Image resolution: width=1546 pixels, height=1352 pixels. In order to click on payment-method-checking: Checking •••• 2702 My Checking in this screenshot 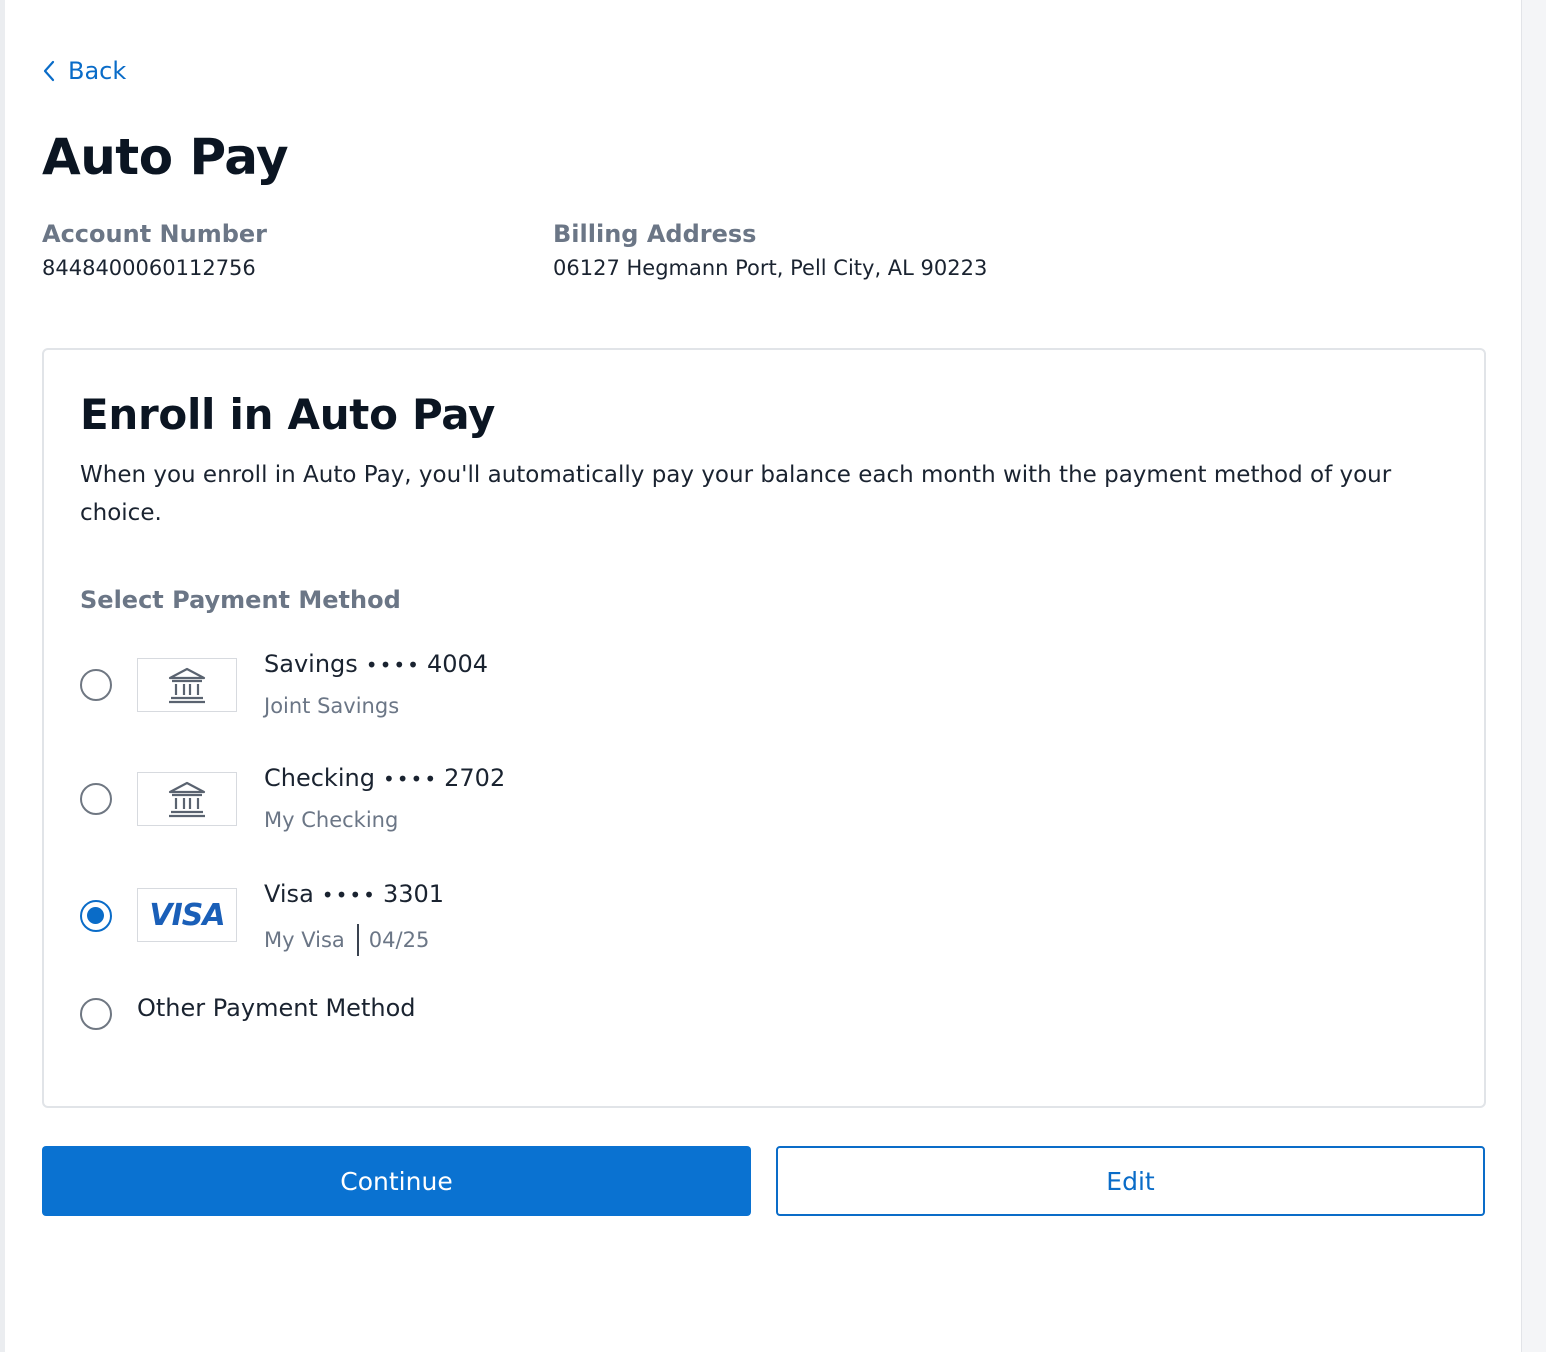, I will do `click(430, 808)`.